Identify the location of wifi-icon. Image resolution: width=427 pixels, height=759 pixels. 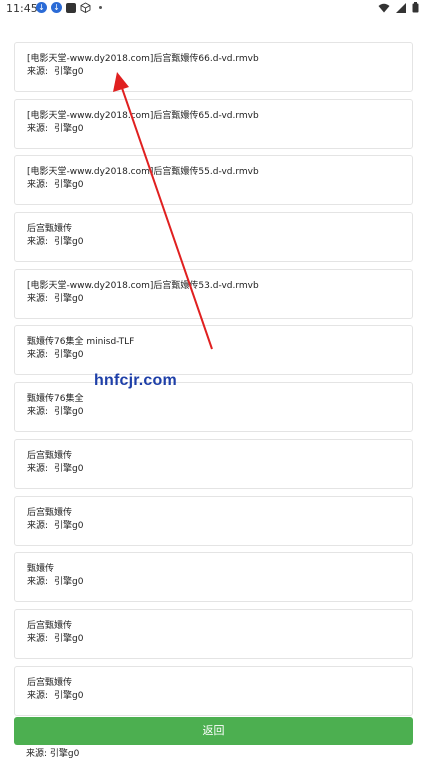
(384, 7).